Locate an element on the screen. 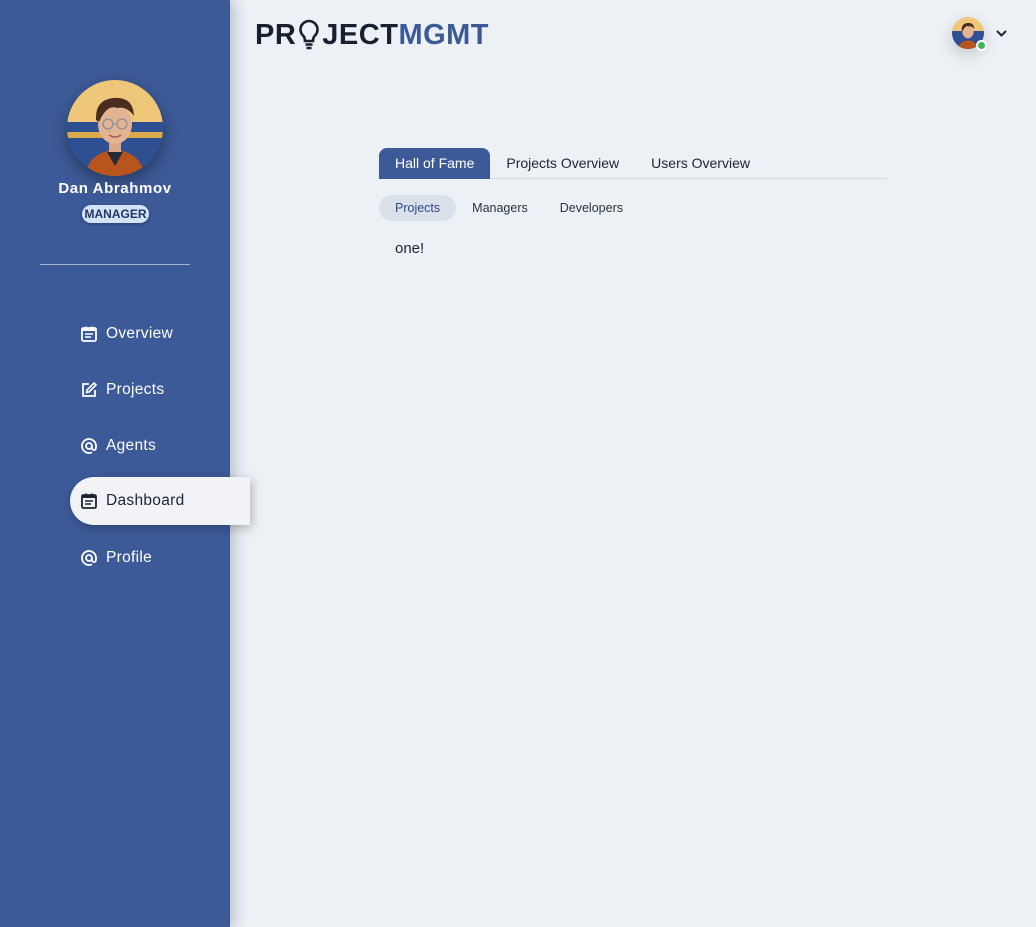 The width and height of the screenshot is (1036, 927). tab-users-overview: Users Overview is located at coordinates (700, 163).